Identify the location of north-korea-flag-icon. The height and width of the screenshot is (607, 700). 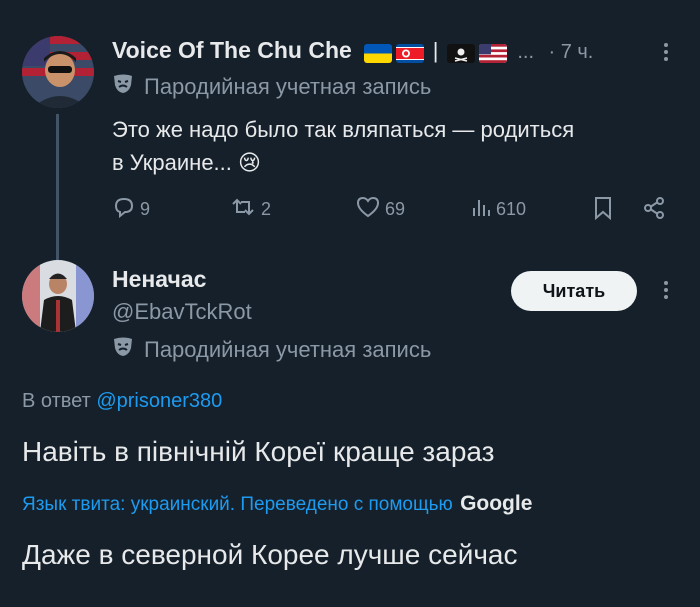
(410, 54).